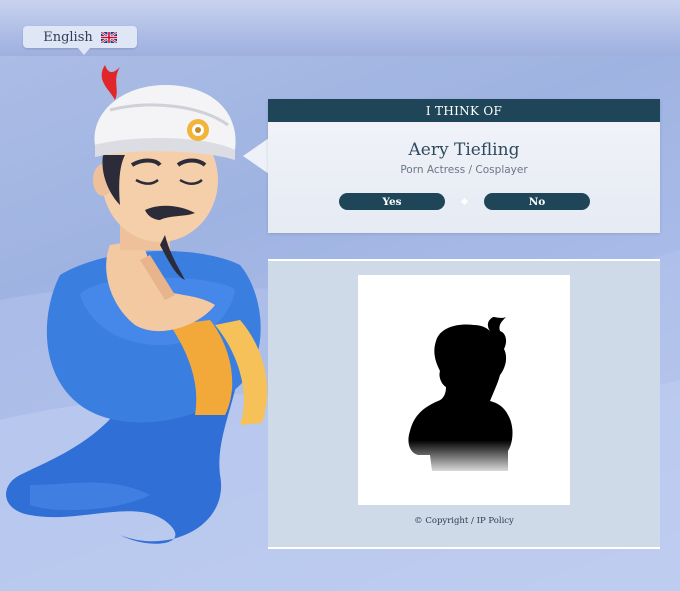  I want to click on character-photo, so click(464, 390).